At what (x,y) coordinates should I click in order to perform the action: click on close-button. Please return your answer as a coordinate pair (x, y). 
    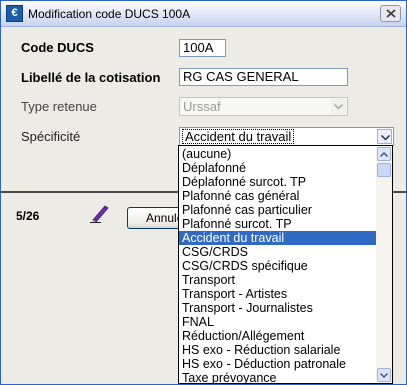
    Looking at the image, I should click on (390, 13).